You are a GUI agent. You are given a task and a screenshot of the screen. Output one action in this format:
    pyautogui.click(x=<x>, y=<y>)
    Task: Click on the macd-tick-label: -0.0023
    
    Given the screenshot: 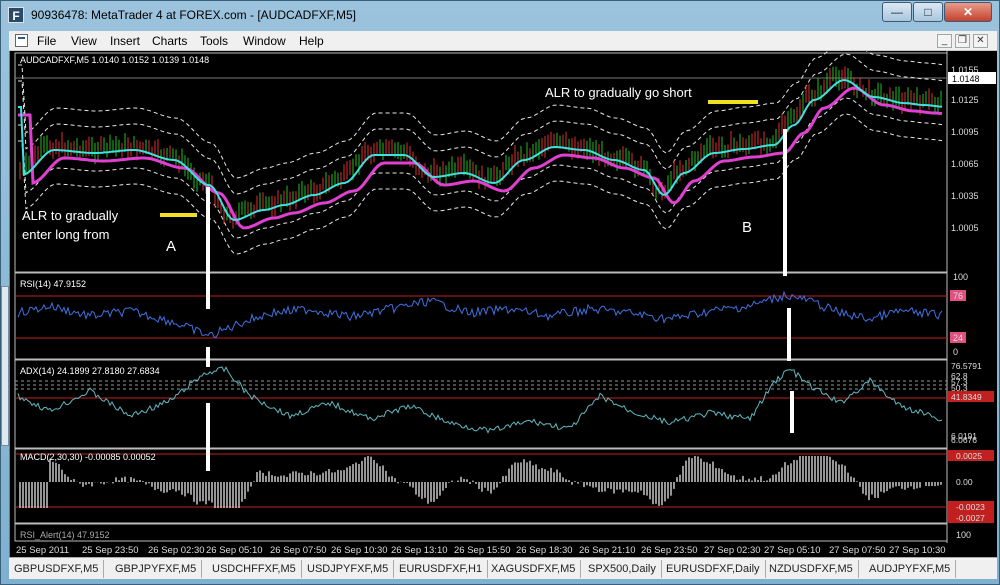 What is the action you would take?
    pyautogui.click(x=970, y=507)
    